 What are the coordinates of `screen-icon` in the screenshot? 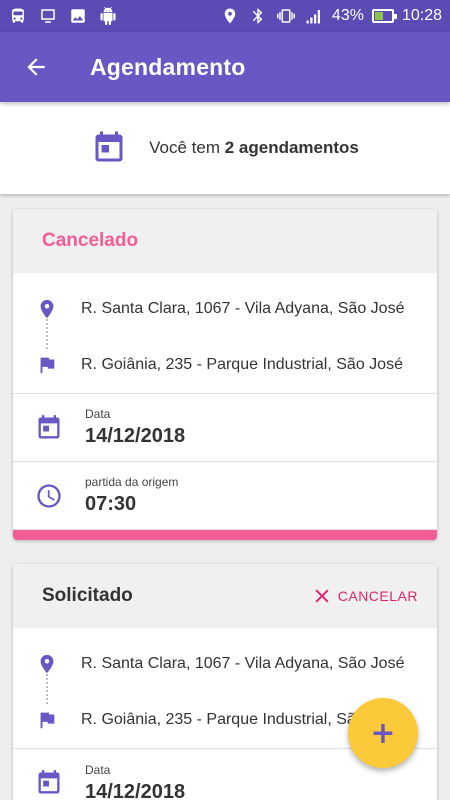 It's located at (48, 16).